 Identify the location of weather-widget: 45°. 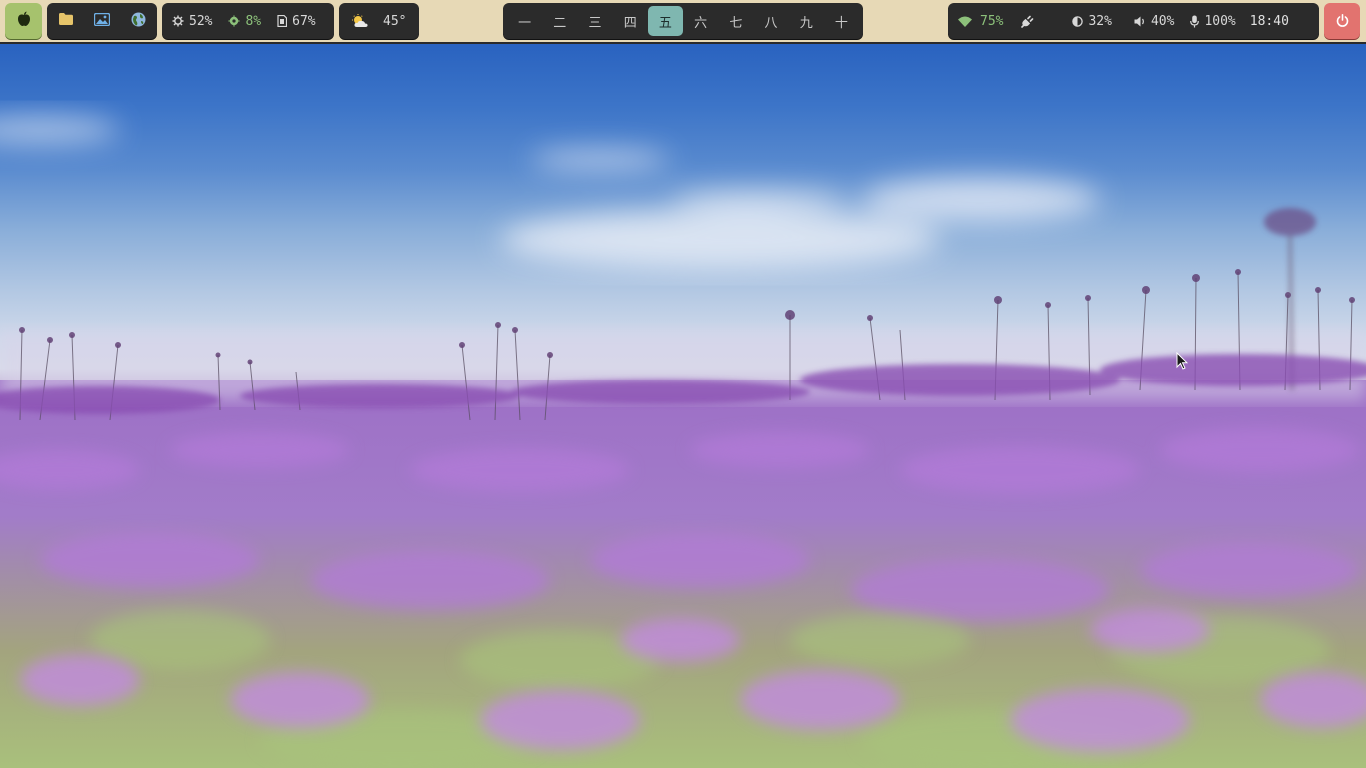
(379, 21).